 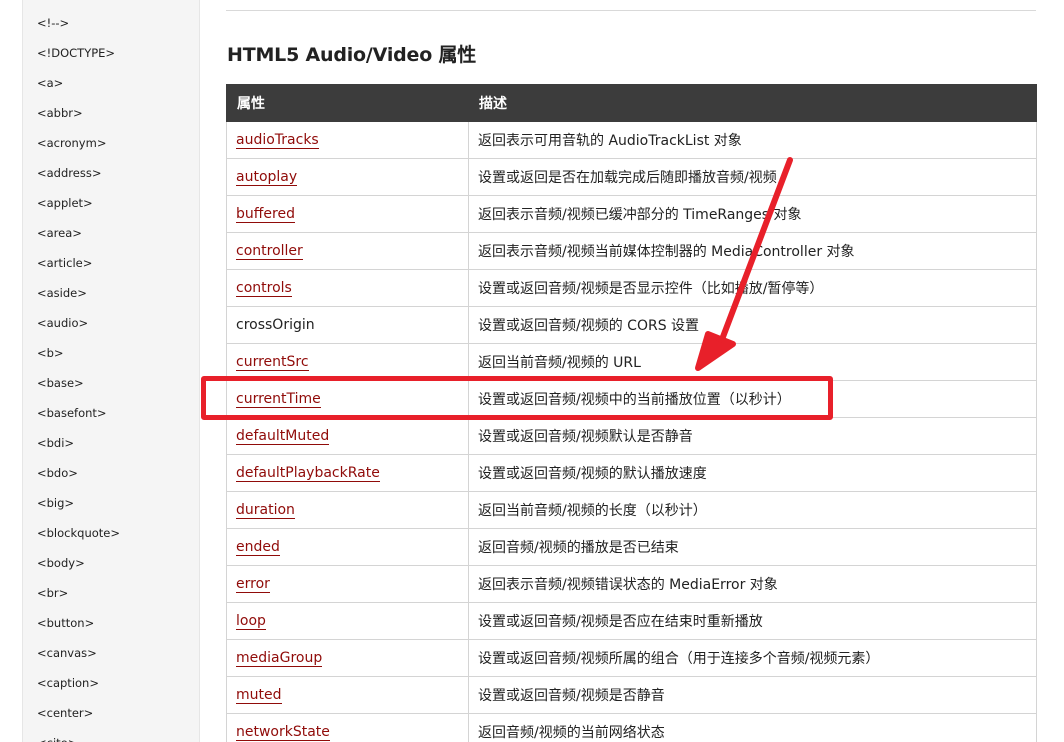 I want to click on attribute-link: audioTracks, so click(x=277, y=140).